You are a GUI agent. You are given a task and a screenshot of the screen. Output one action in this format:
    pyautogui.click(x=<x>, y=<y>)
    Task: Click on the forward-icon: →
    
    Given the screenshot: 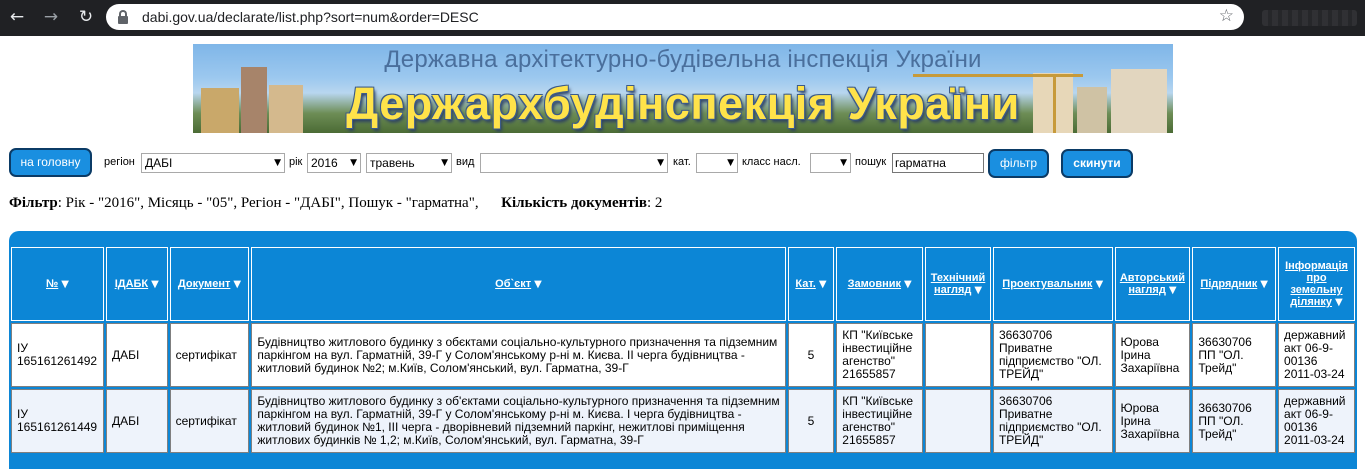 What is the action you would take?
    pyautogui.click(x=51, y=17)
    